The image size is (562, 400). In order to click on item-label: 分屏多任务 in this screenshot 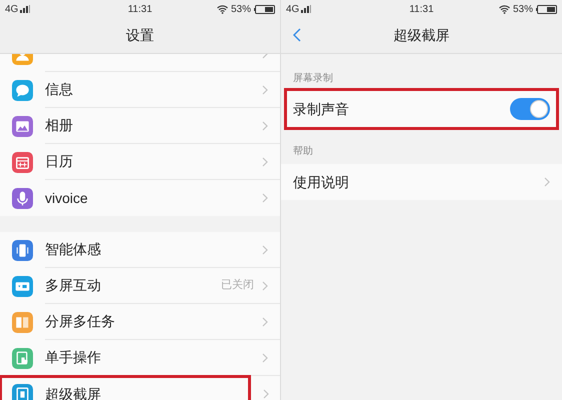, I will do `click(80, 321)`.